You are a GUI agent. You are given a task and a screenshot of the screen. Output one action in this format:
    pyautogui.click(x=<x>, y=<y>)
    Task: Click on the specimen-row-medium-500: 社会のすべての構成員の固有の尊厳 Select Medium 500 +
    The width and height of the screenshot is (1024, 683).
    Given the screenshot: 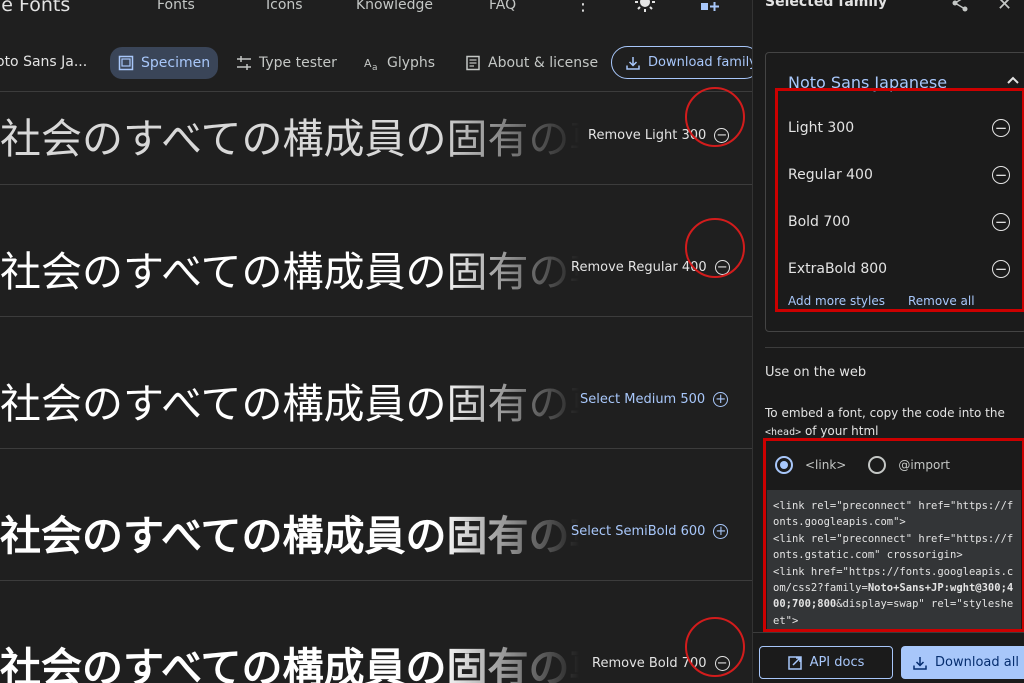 What is the action you would take?
    pyautogui.click(x=376, y=383)
    